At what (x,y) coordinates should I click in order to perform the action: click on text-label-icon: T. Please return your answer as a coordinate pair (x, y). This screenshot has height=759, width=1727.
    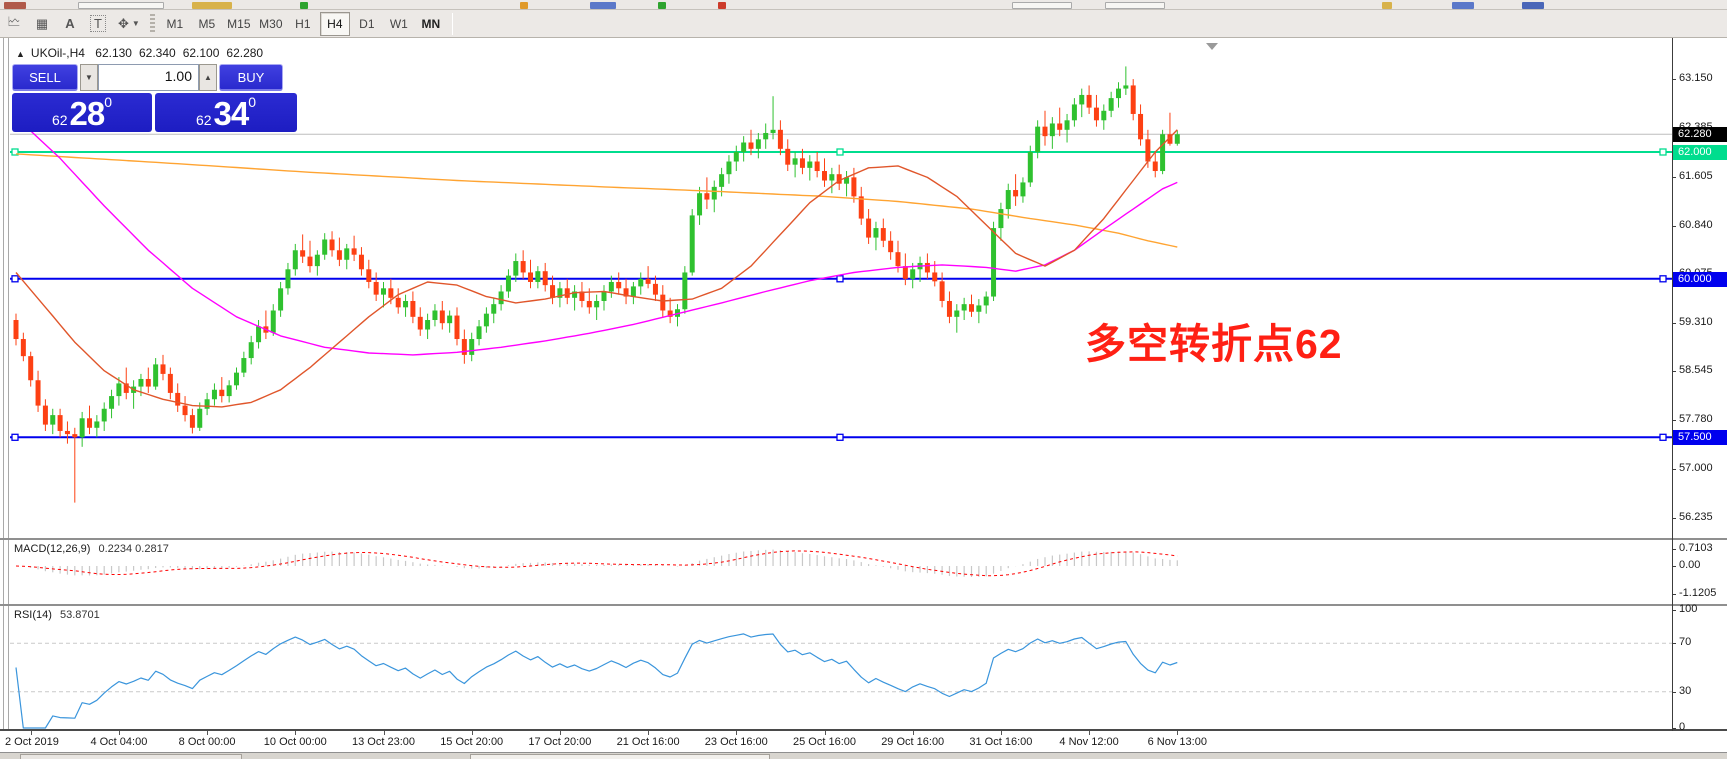
    Looking at the image, I should click on (98, 24).